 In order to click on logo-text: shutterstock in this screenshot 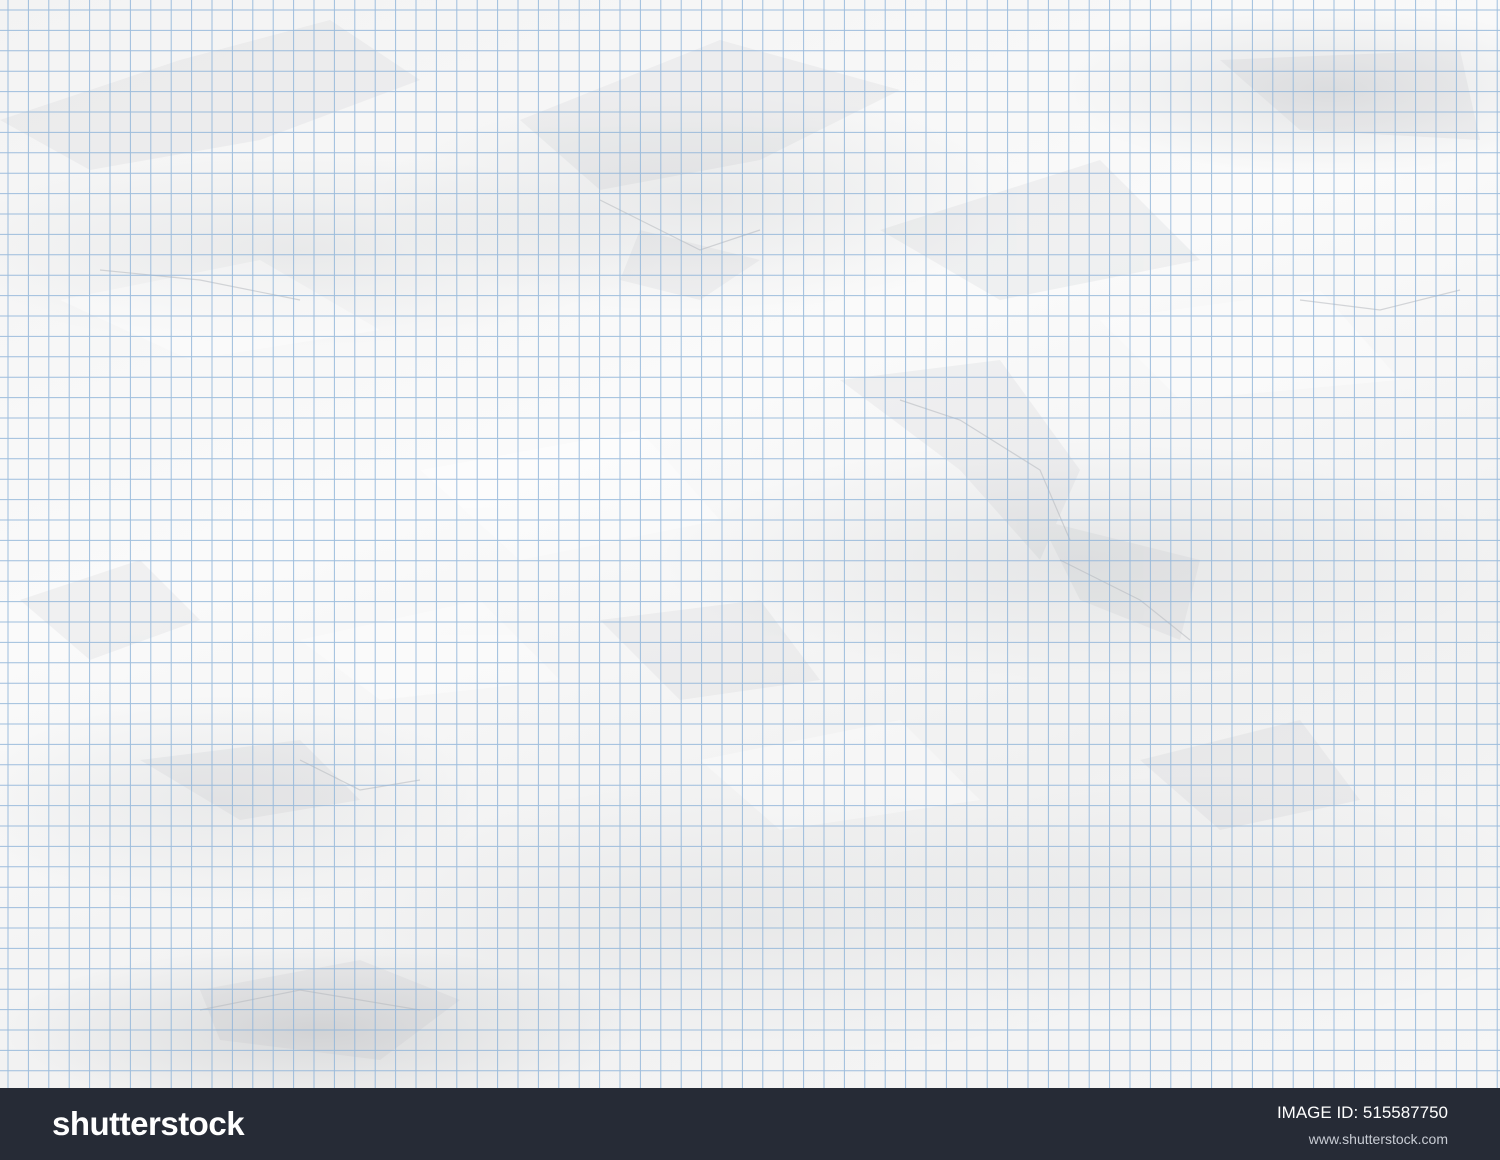, I will do `click(148, 1123)`.